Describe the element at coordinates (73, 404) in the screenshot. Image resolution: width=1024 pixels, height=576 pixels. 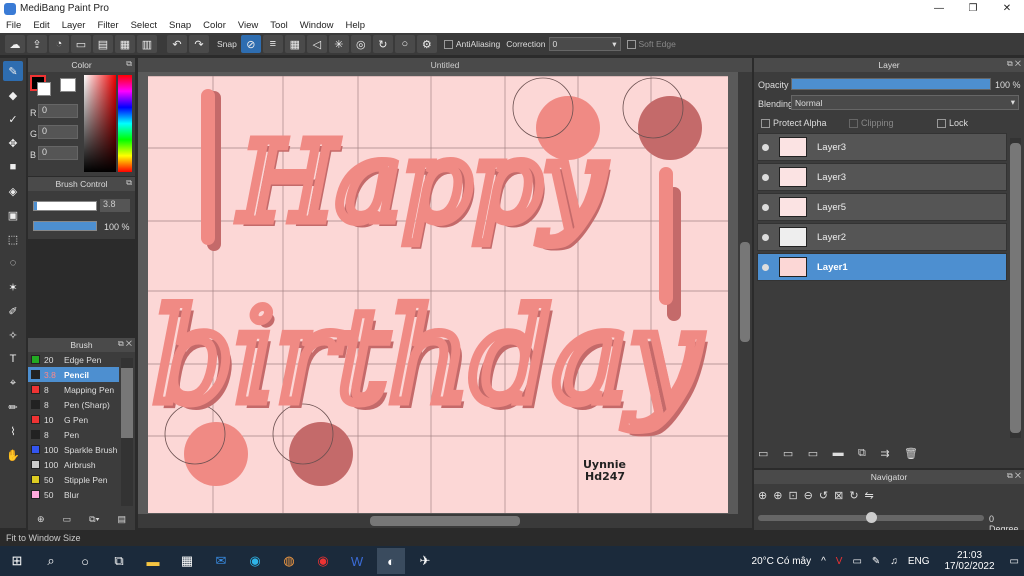
I see `brush-item: 8 Pen (Sharp)` at that location.